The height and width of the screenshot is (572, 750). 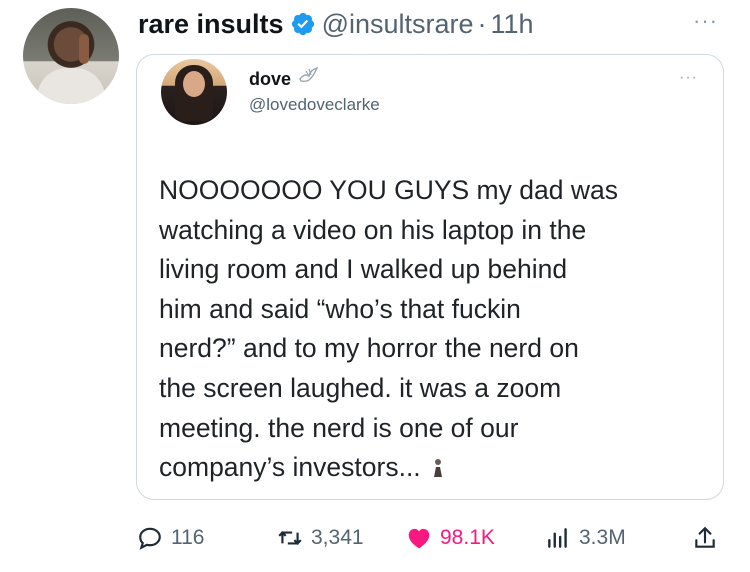 I want to click on views-button: 3.3M, so click(x=585, y=538).